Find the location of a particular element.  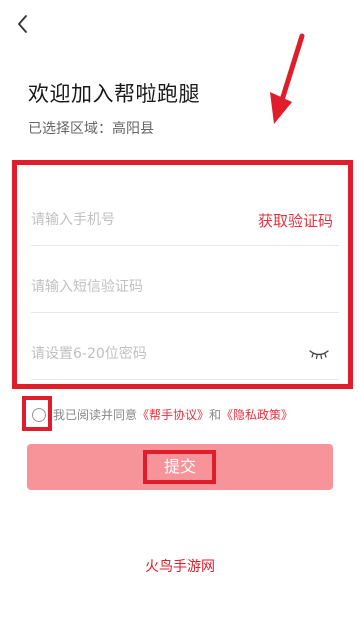

eye-closed-icon is located at coordinates (319, 354).